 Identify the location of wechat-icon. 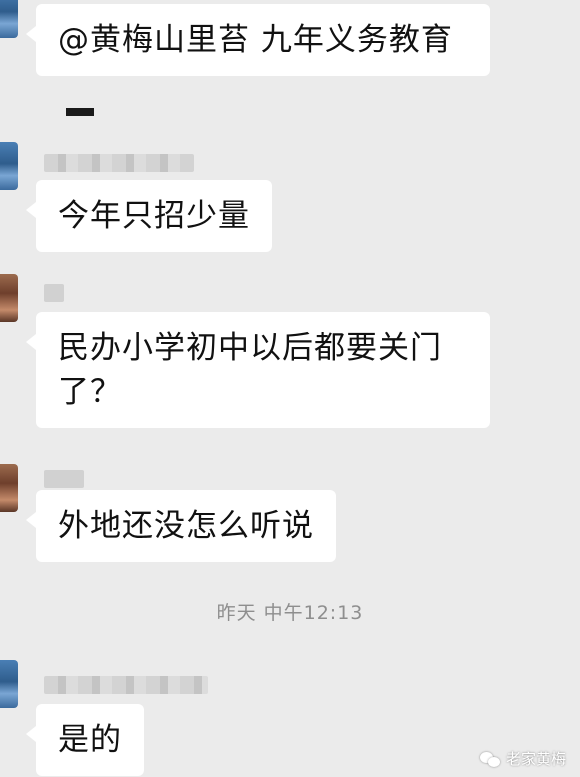
(490, 759).